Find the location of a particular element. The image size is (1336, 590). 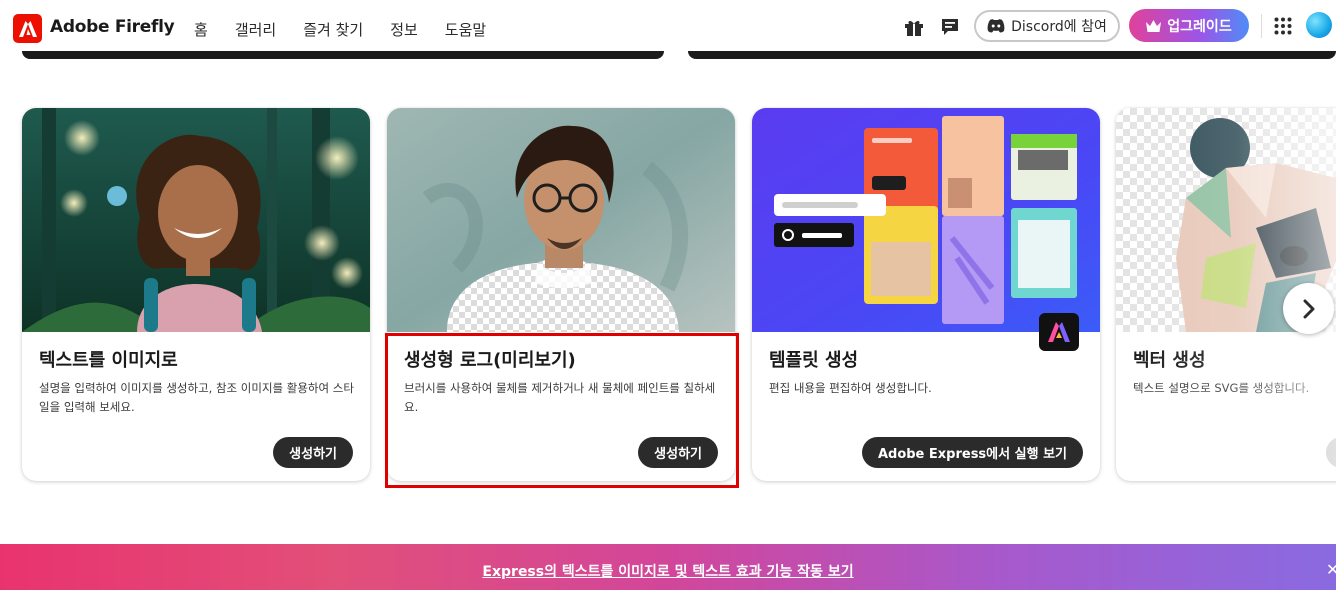

adobe-logo-icon is located at coordinates (27, 28).